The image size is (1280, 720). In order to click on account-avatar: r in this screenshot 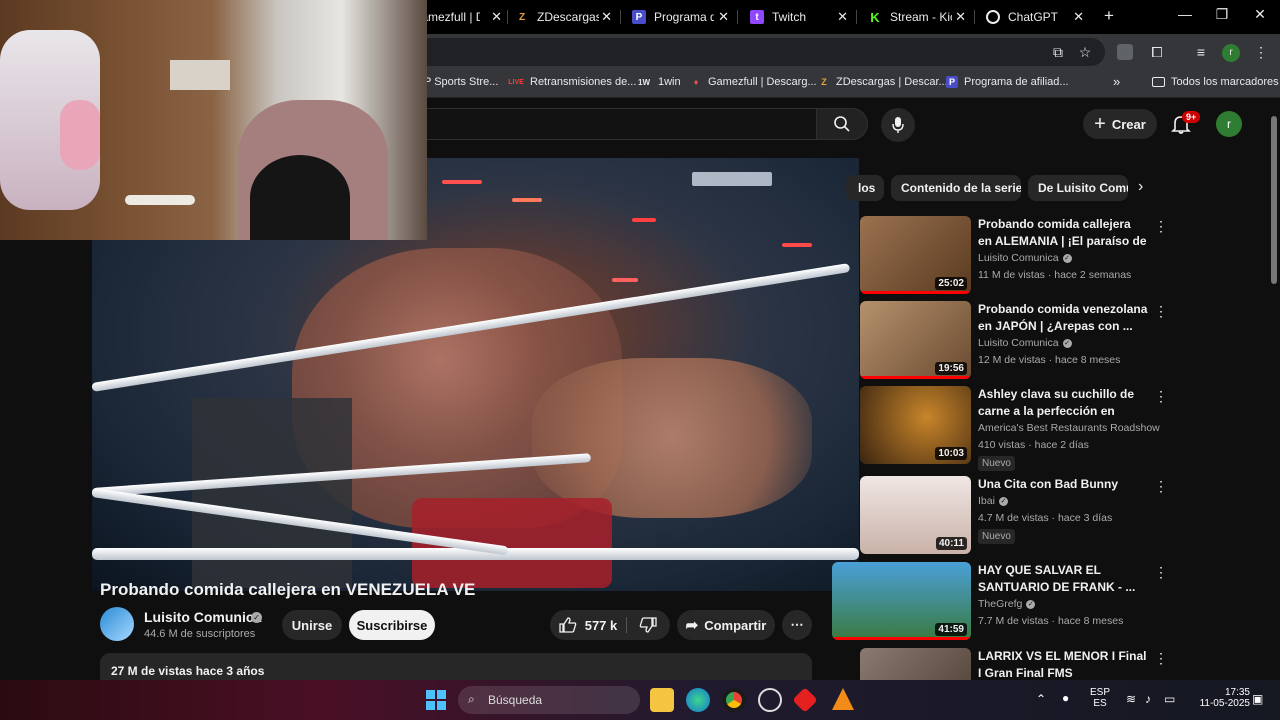, I will do `click(1229, 124)`.